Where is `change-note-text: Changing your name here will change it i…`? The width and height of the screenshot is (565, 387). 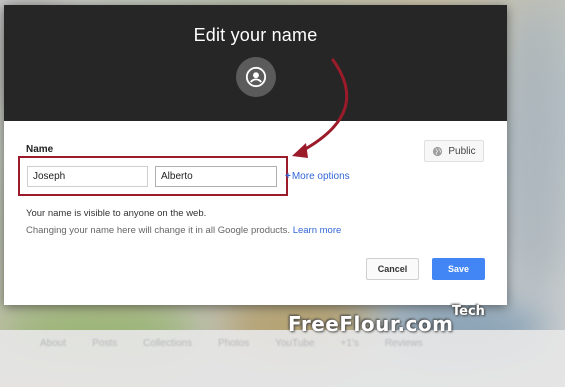
change-note-text: Changing your name here will change it i… is located at coordinates (158, 230).